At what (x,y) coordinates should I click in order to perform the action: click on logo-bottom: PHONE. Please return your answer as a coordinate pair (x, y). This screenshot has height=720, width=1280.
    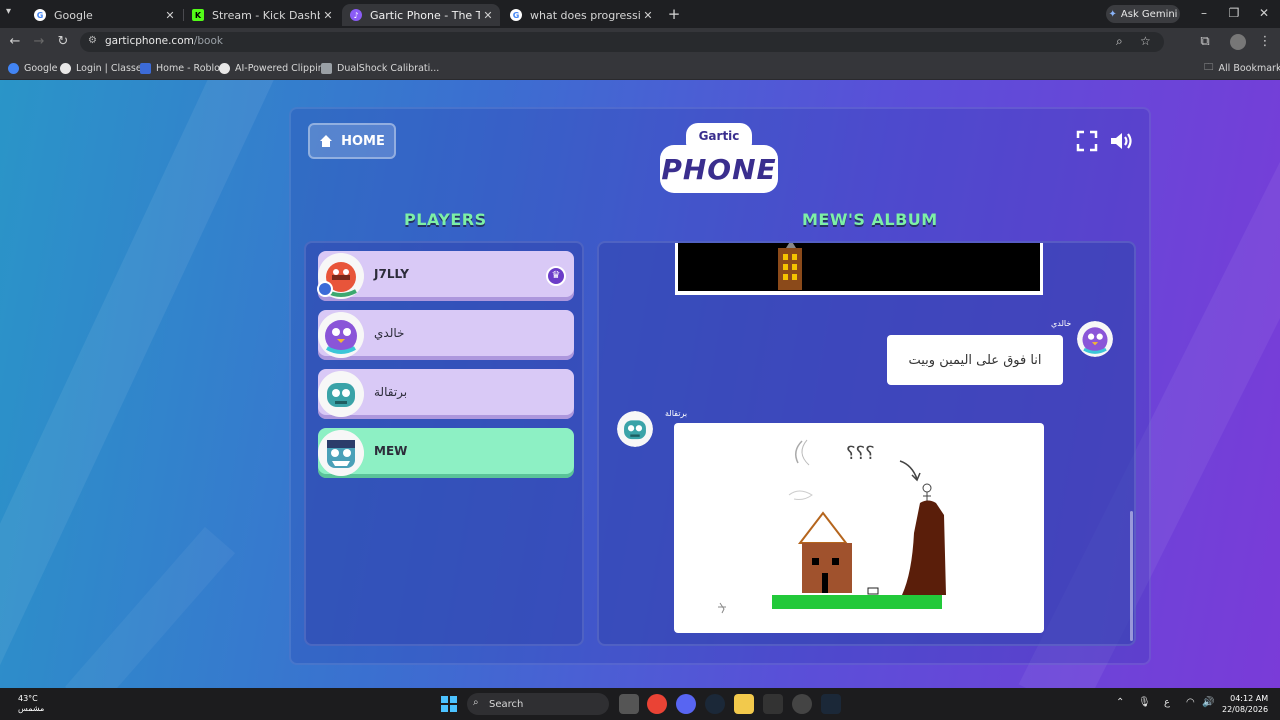
    Looking at the image, I should click on (719, 169).